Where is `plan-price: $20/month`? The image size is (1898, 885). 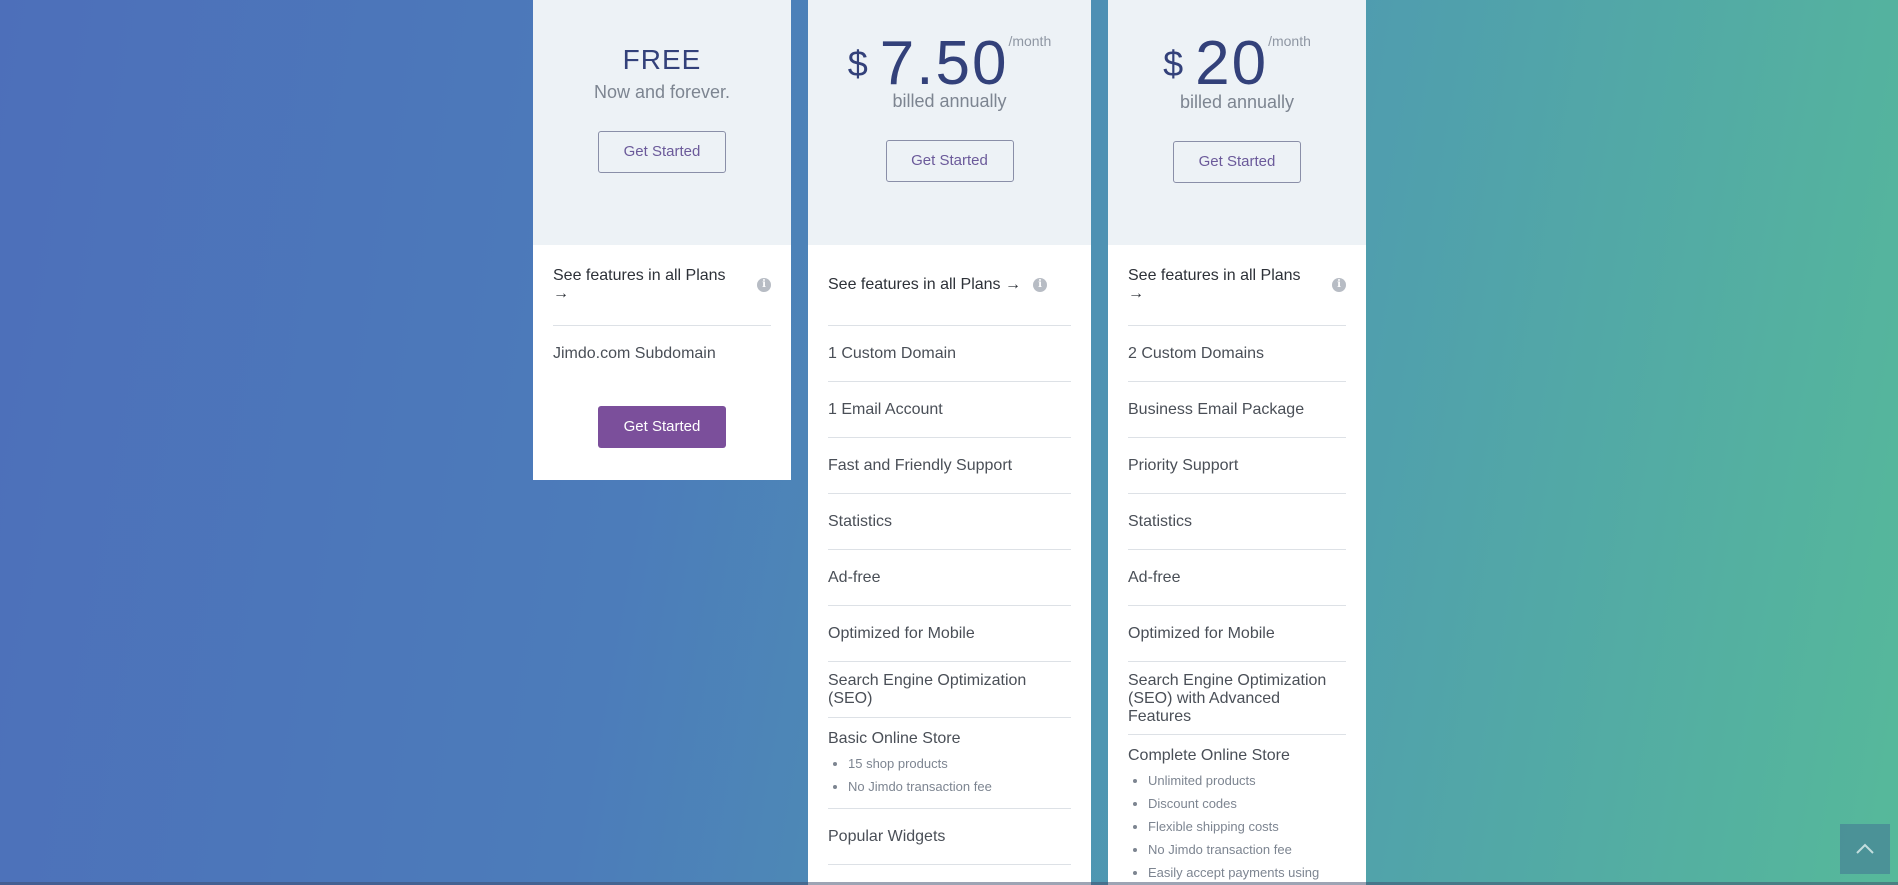 plan-price: $20/month is located at coordinates (1237, 63).